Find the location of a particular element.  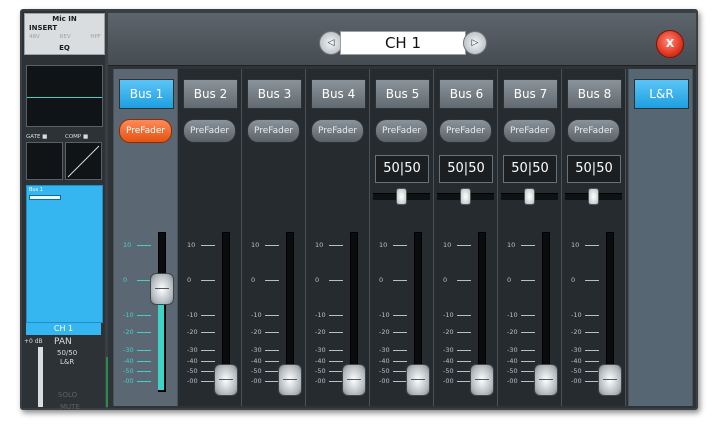

prefader-button-2: PreFader is located at coordinates (209, 131).